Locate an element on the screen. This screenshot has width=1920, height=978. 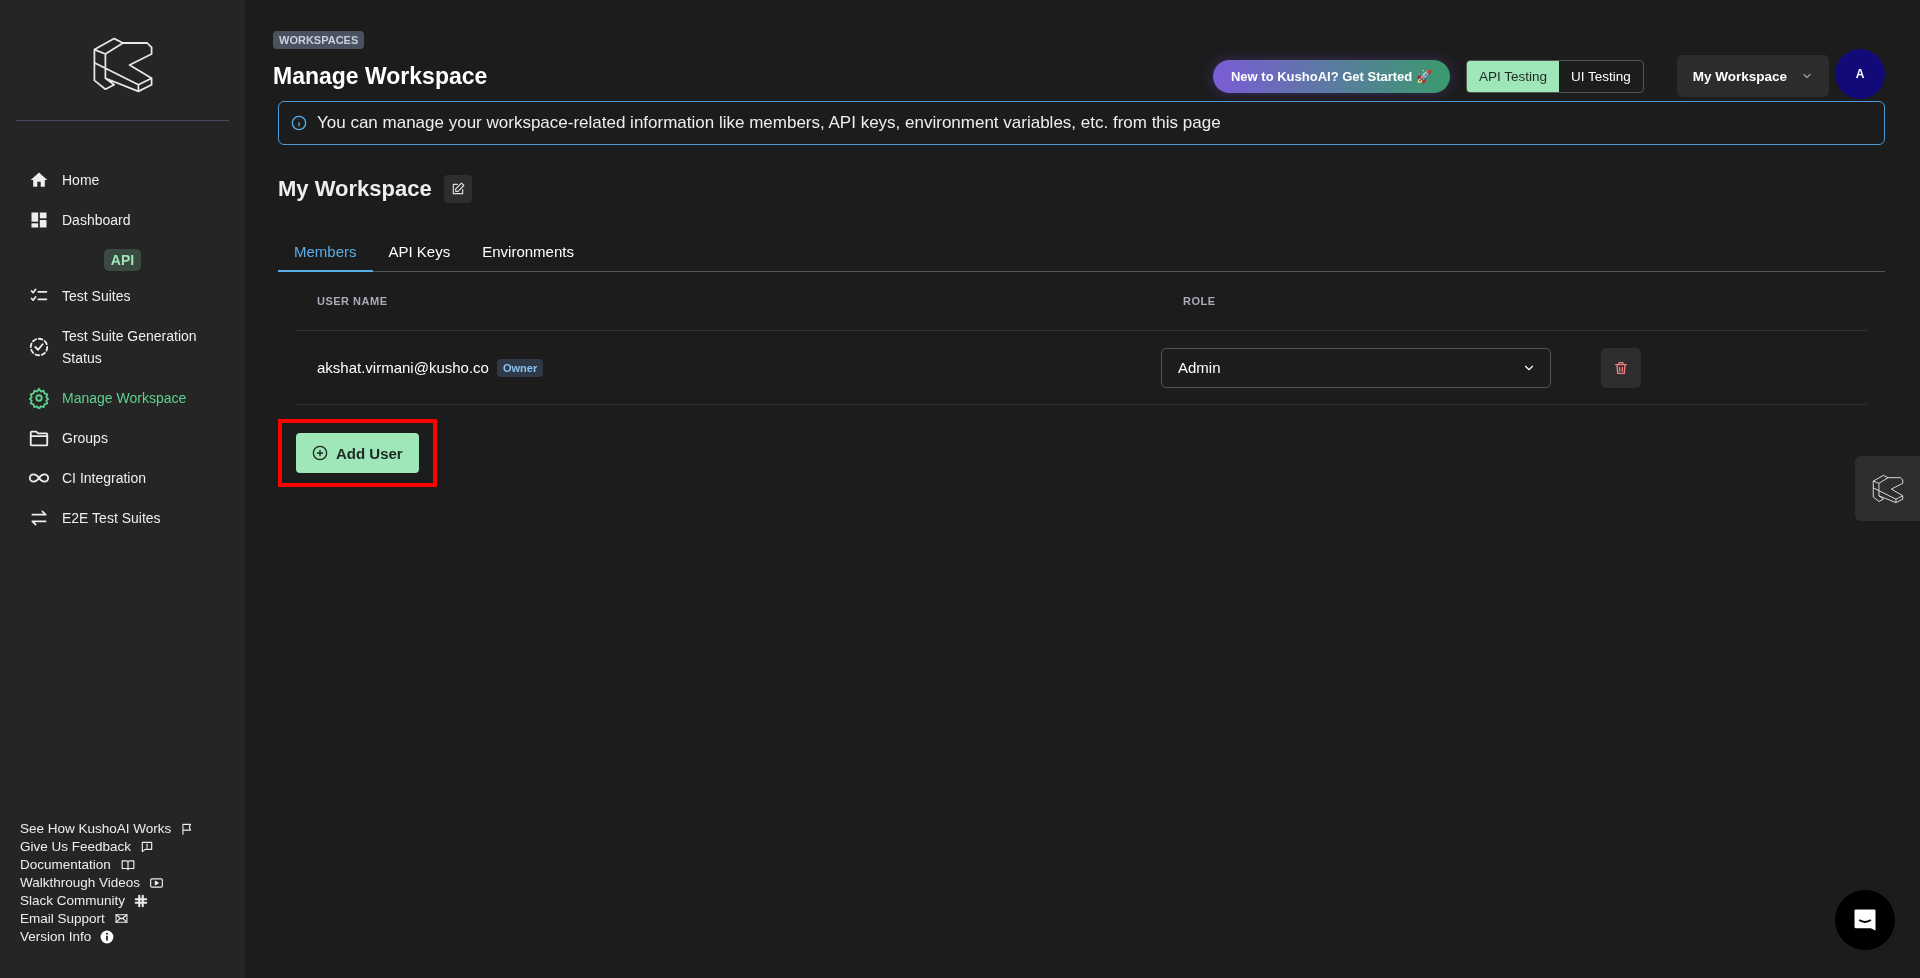
feedback-icon is located at coordinates (147, 846).